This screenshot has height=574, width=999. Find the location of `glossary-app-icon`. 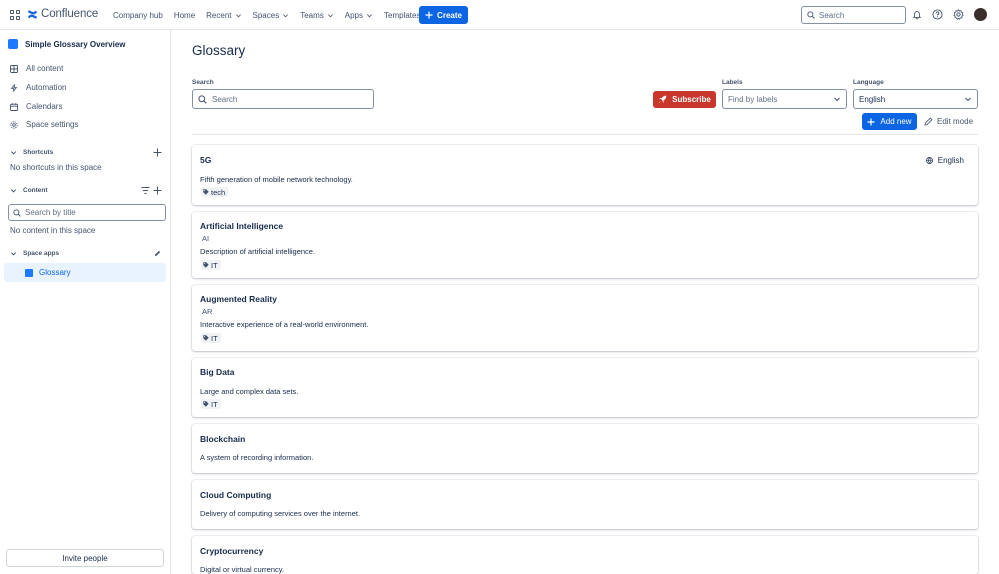

glossary-app-icon is located at coordinates (29, 272).